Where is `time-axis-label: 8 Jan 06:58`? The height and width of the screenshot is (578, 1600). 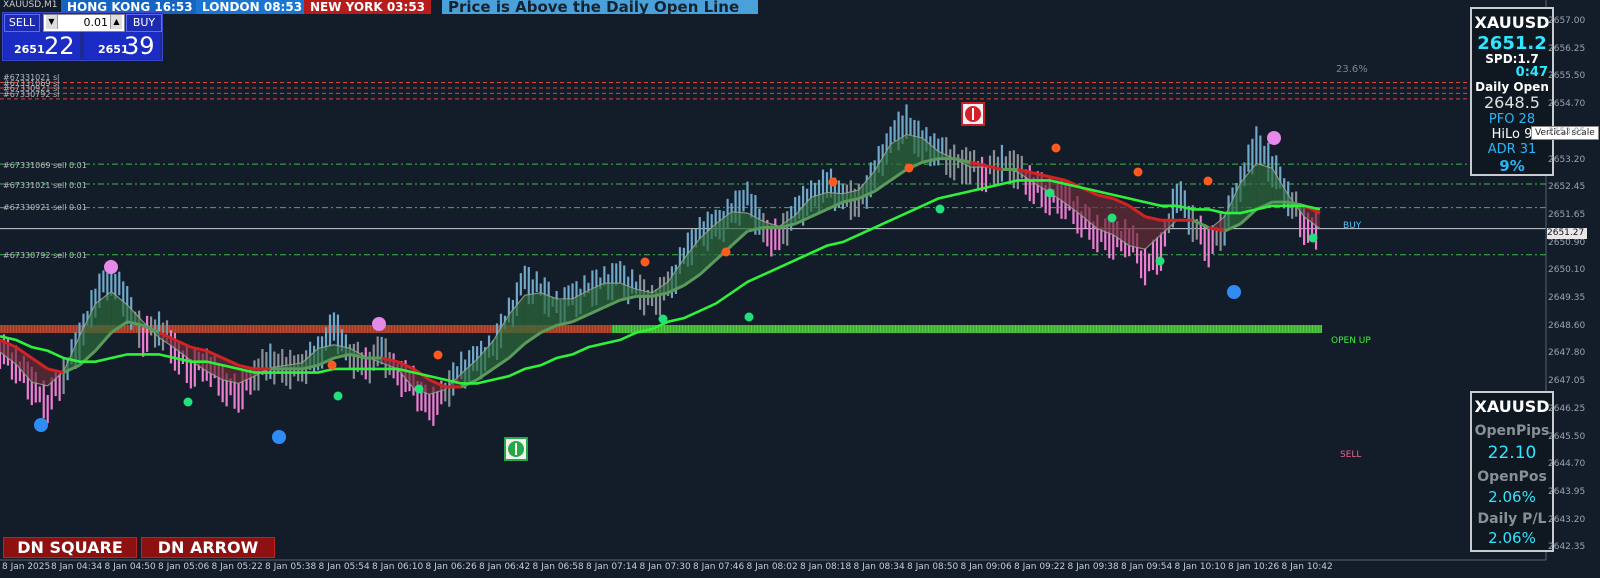 time-axis-label: 8 Jan 06:58 is located at coordinates (558, 567).